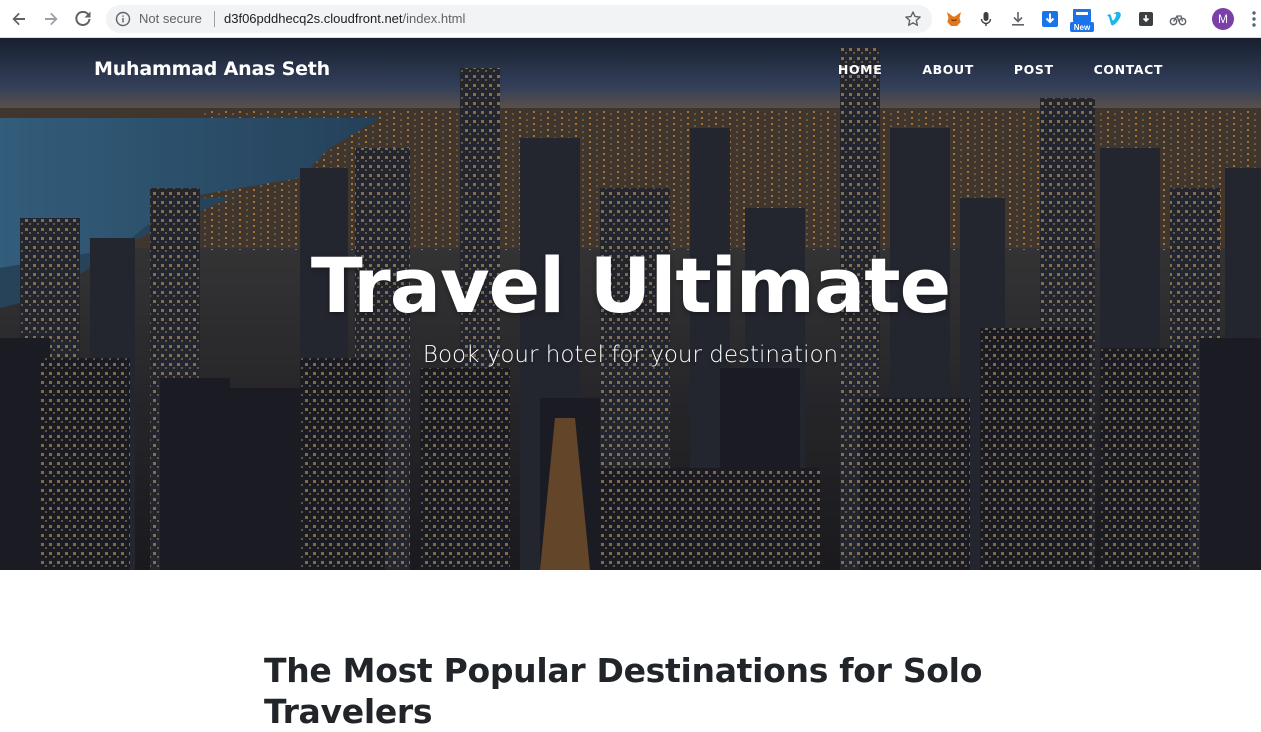  I want to click on hero-subtitle: Book your hotel for your destination, so click(630, 355).